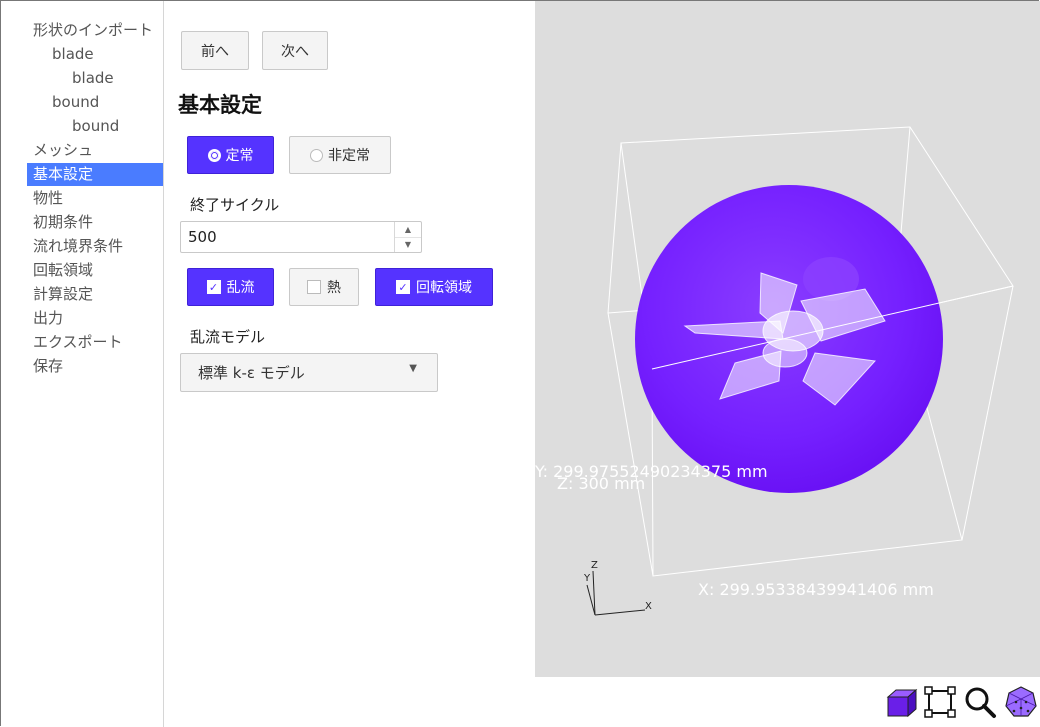  What do you see at coordinates (648, 606) in the screenshot?
I see `axis-x-label: X` at bounding box center [648, 606].